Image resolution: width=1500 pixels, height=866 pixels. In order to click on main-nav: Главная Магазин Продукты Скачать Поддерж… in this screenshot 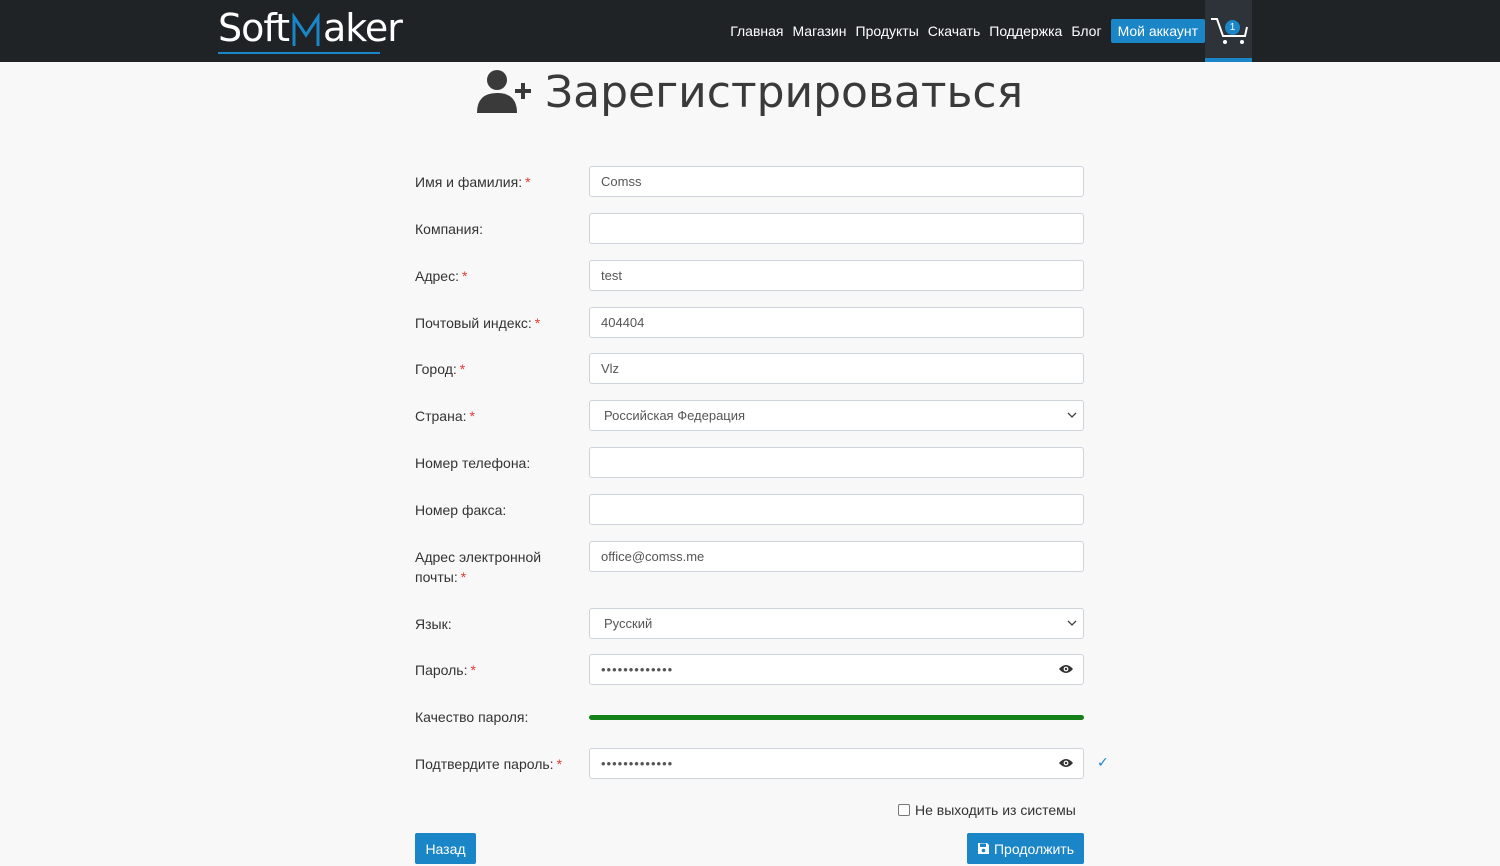, I will do `click(1115, 31)`.